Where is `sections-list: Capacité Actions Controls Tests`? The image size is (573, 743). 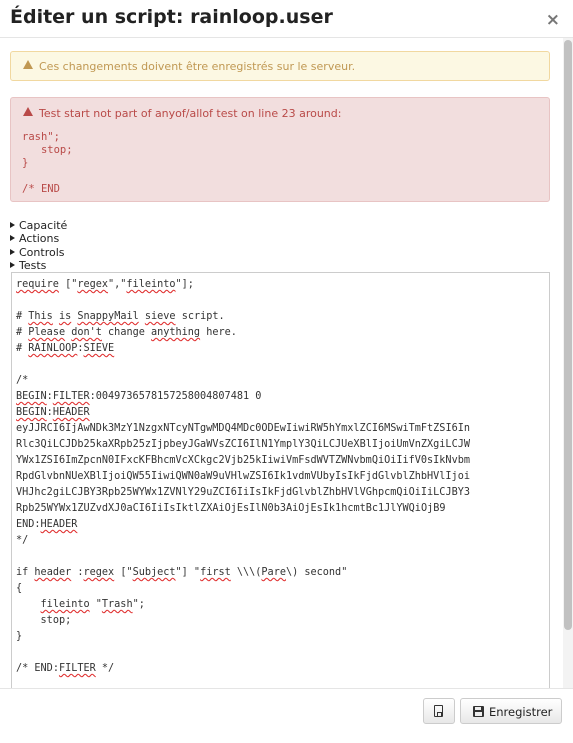
sections-list: Capacité Actions Controls Tests is located at coordinates (38, 246).